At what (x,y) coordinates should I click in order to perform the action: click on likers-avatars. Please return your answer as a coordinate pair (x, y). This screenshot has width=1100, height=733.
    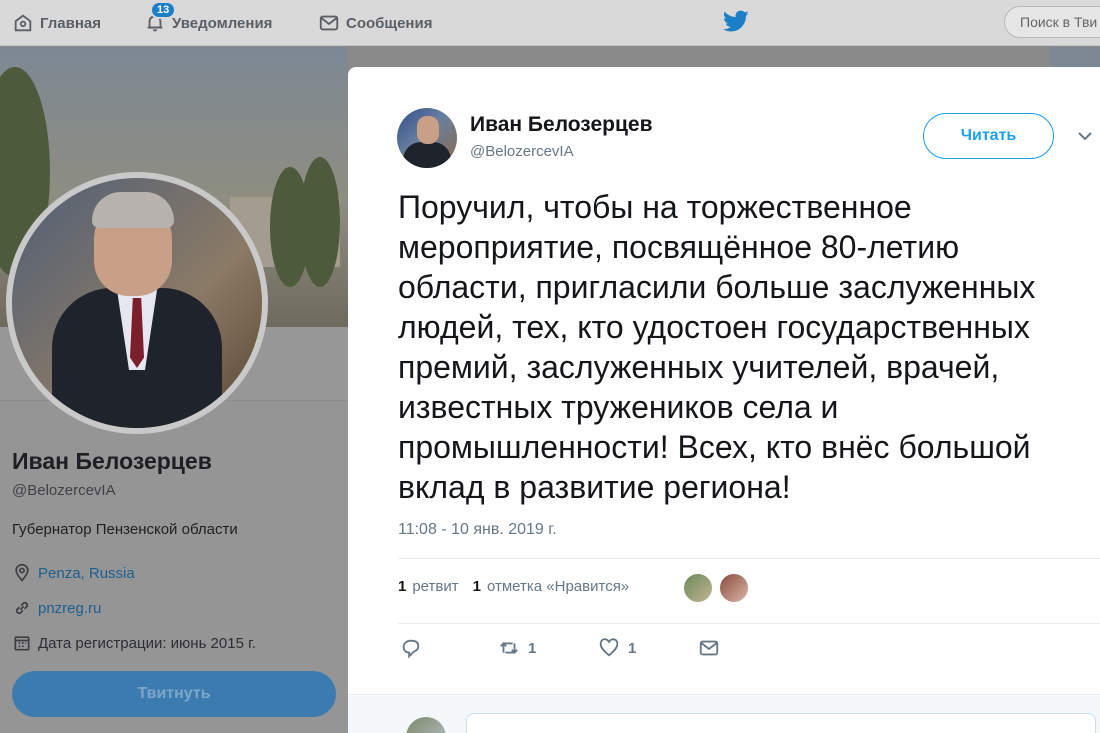
    Looking at the image, I should click on (716, 588).